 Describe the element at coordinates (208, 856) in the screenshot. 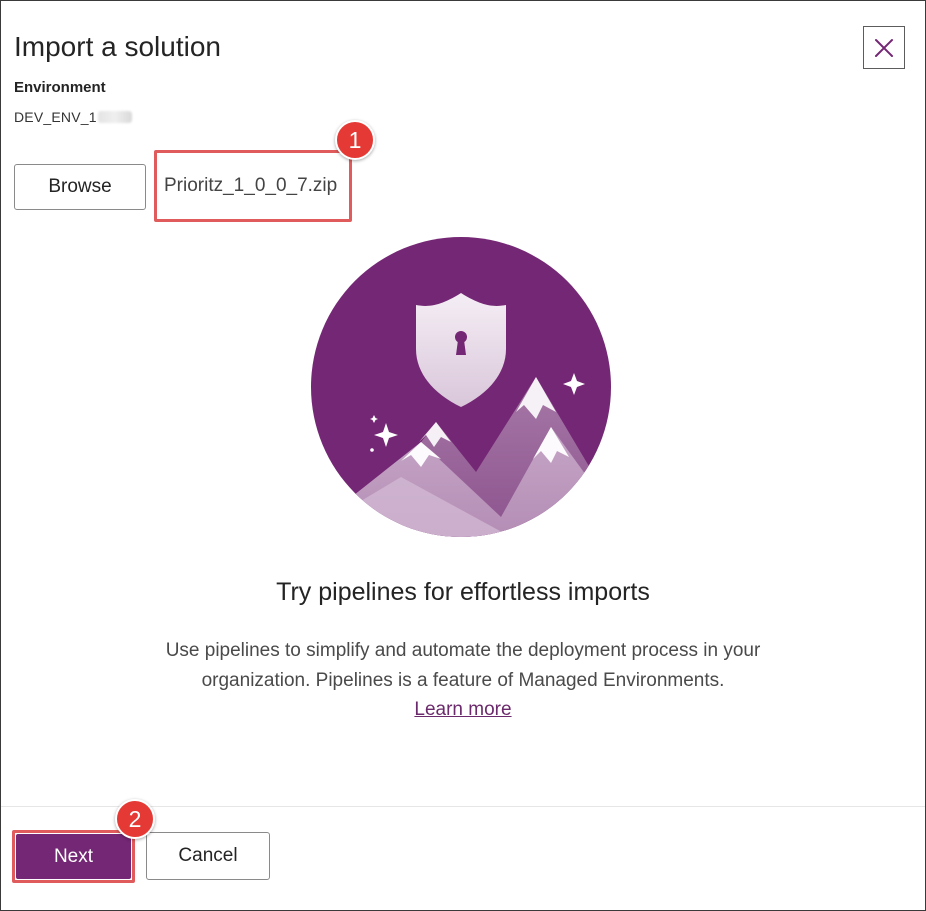

I see `cancel-button: Cancel` at that location.